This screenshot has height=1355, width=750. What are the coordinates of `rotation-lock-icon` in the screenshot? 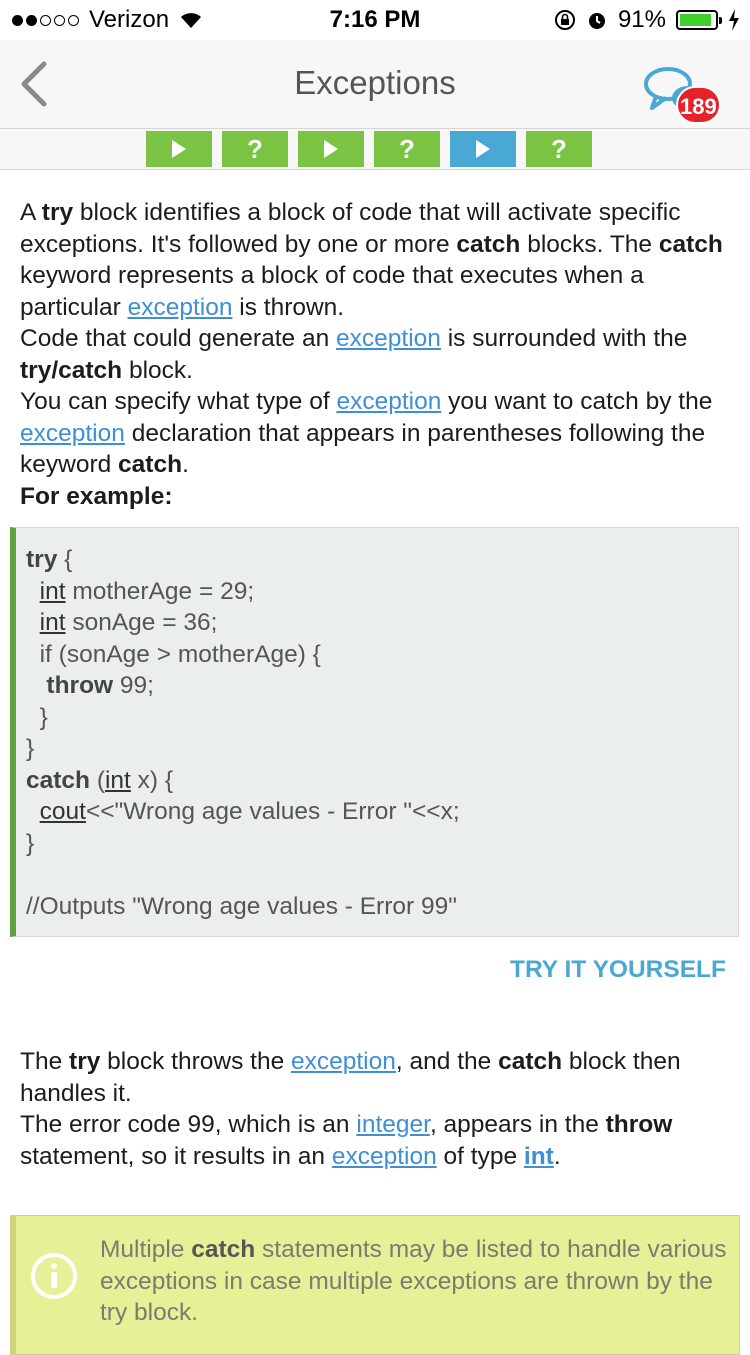 It's located at (564, 20).